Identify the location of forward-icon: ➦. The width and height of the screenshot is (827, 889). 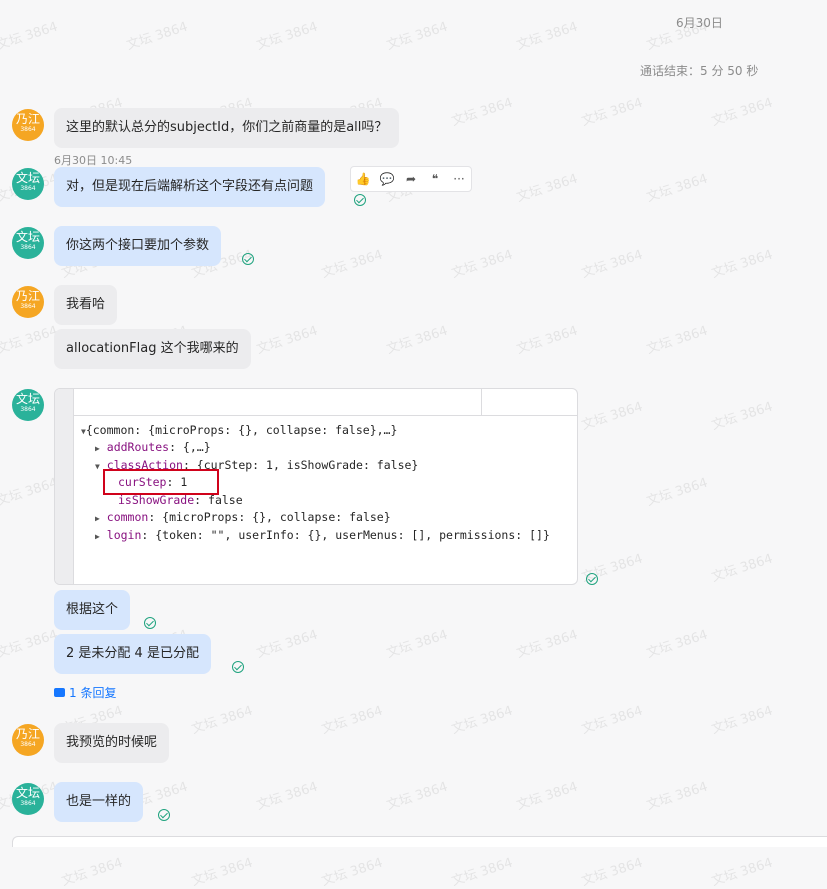
(411, 179).